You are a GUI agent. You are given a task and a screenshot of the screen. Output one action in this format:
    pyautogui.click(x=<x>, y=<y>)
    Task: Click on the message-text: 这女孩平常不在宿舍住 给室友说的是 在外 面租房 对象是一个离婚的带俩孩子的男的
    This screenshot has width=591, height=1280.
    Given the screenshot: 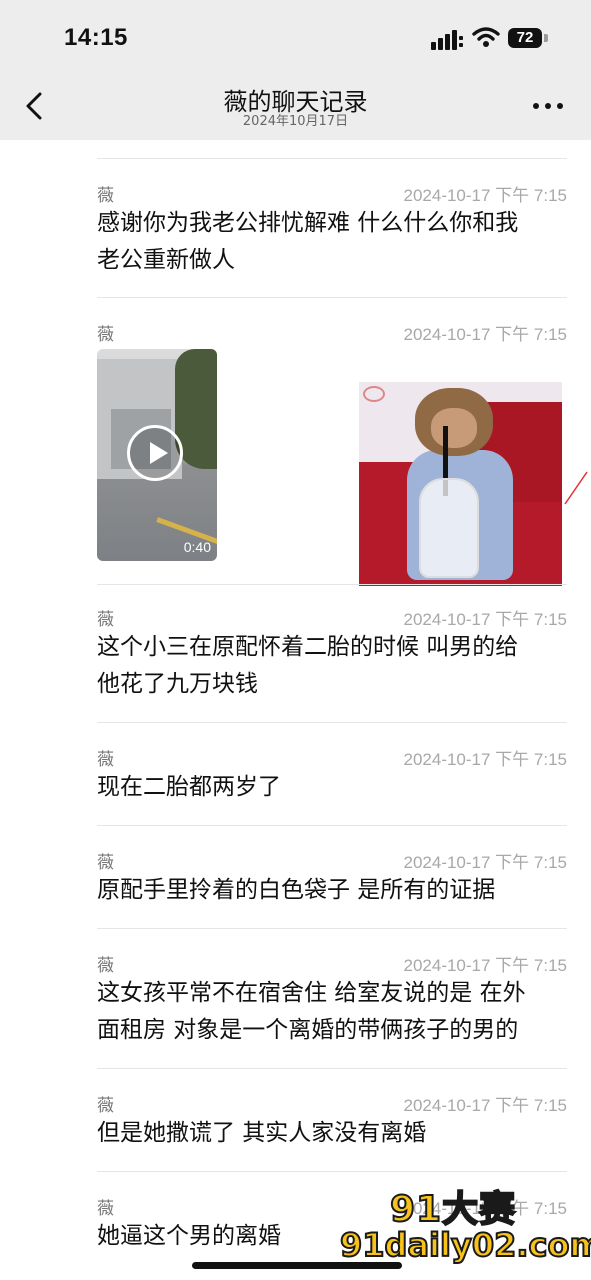 What is the action you would take?
    pyautogui.click(x=332, y=1012)
    